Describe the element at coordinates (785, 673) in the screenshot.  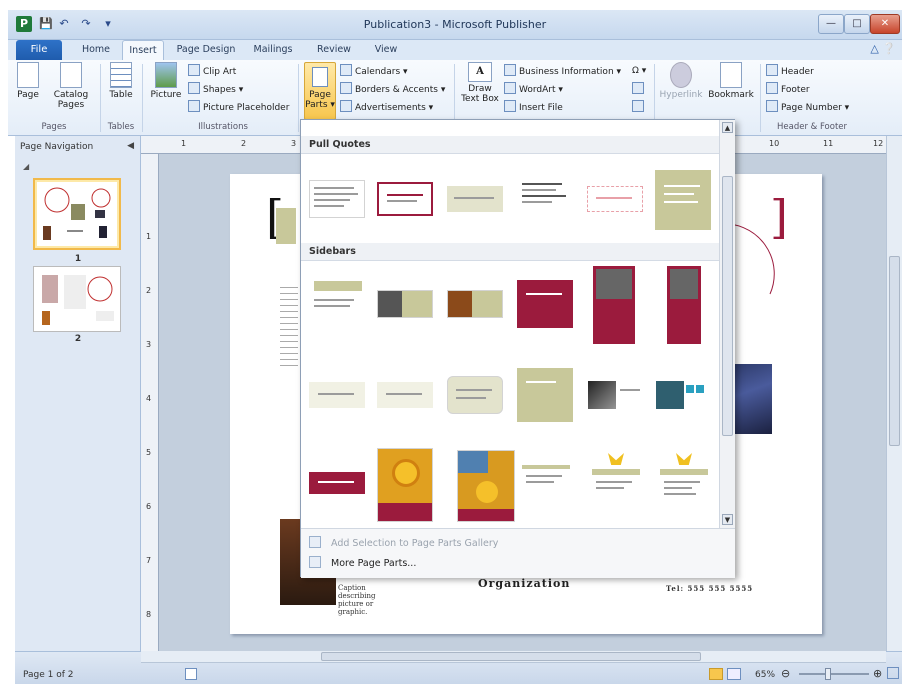
I see `zoom-out-icon: ⊖` at that location.